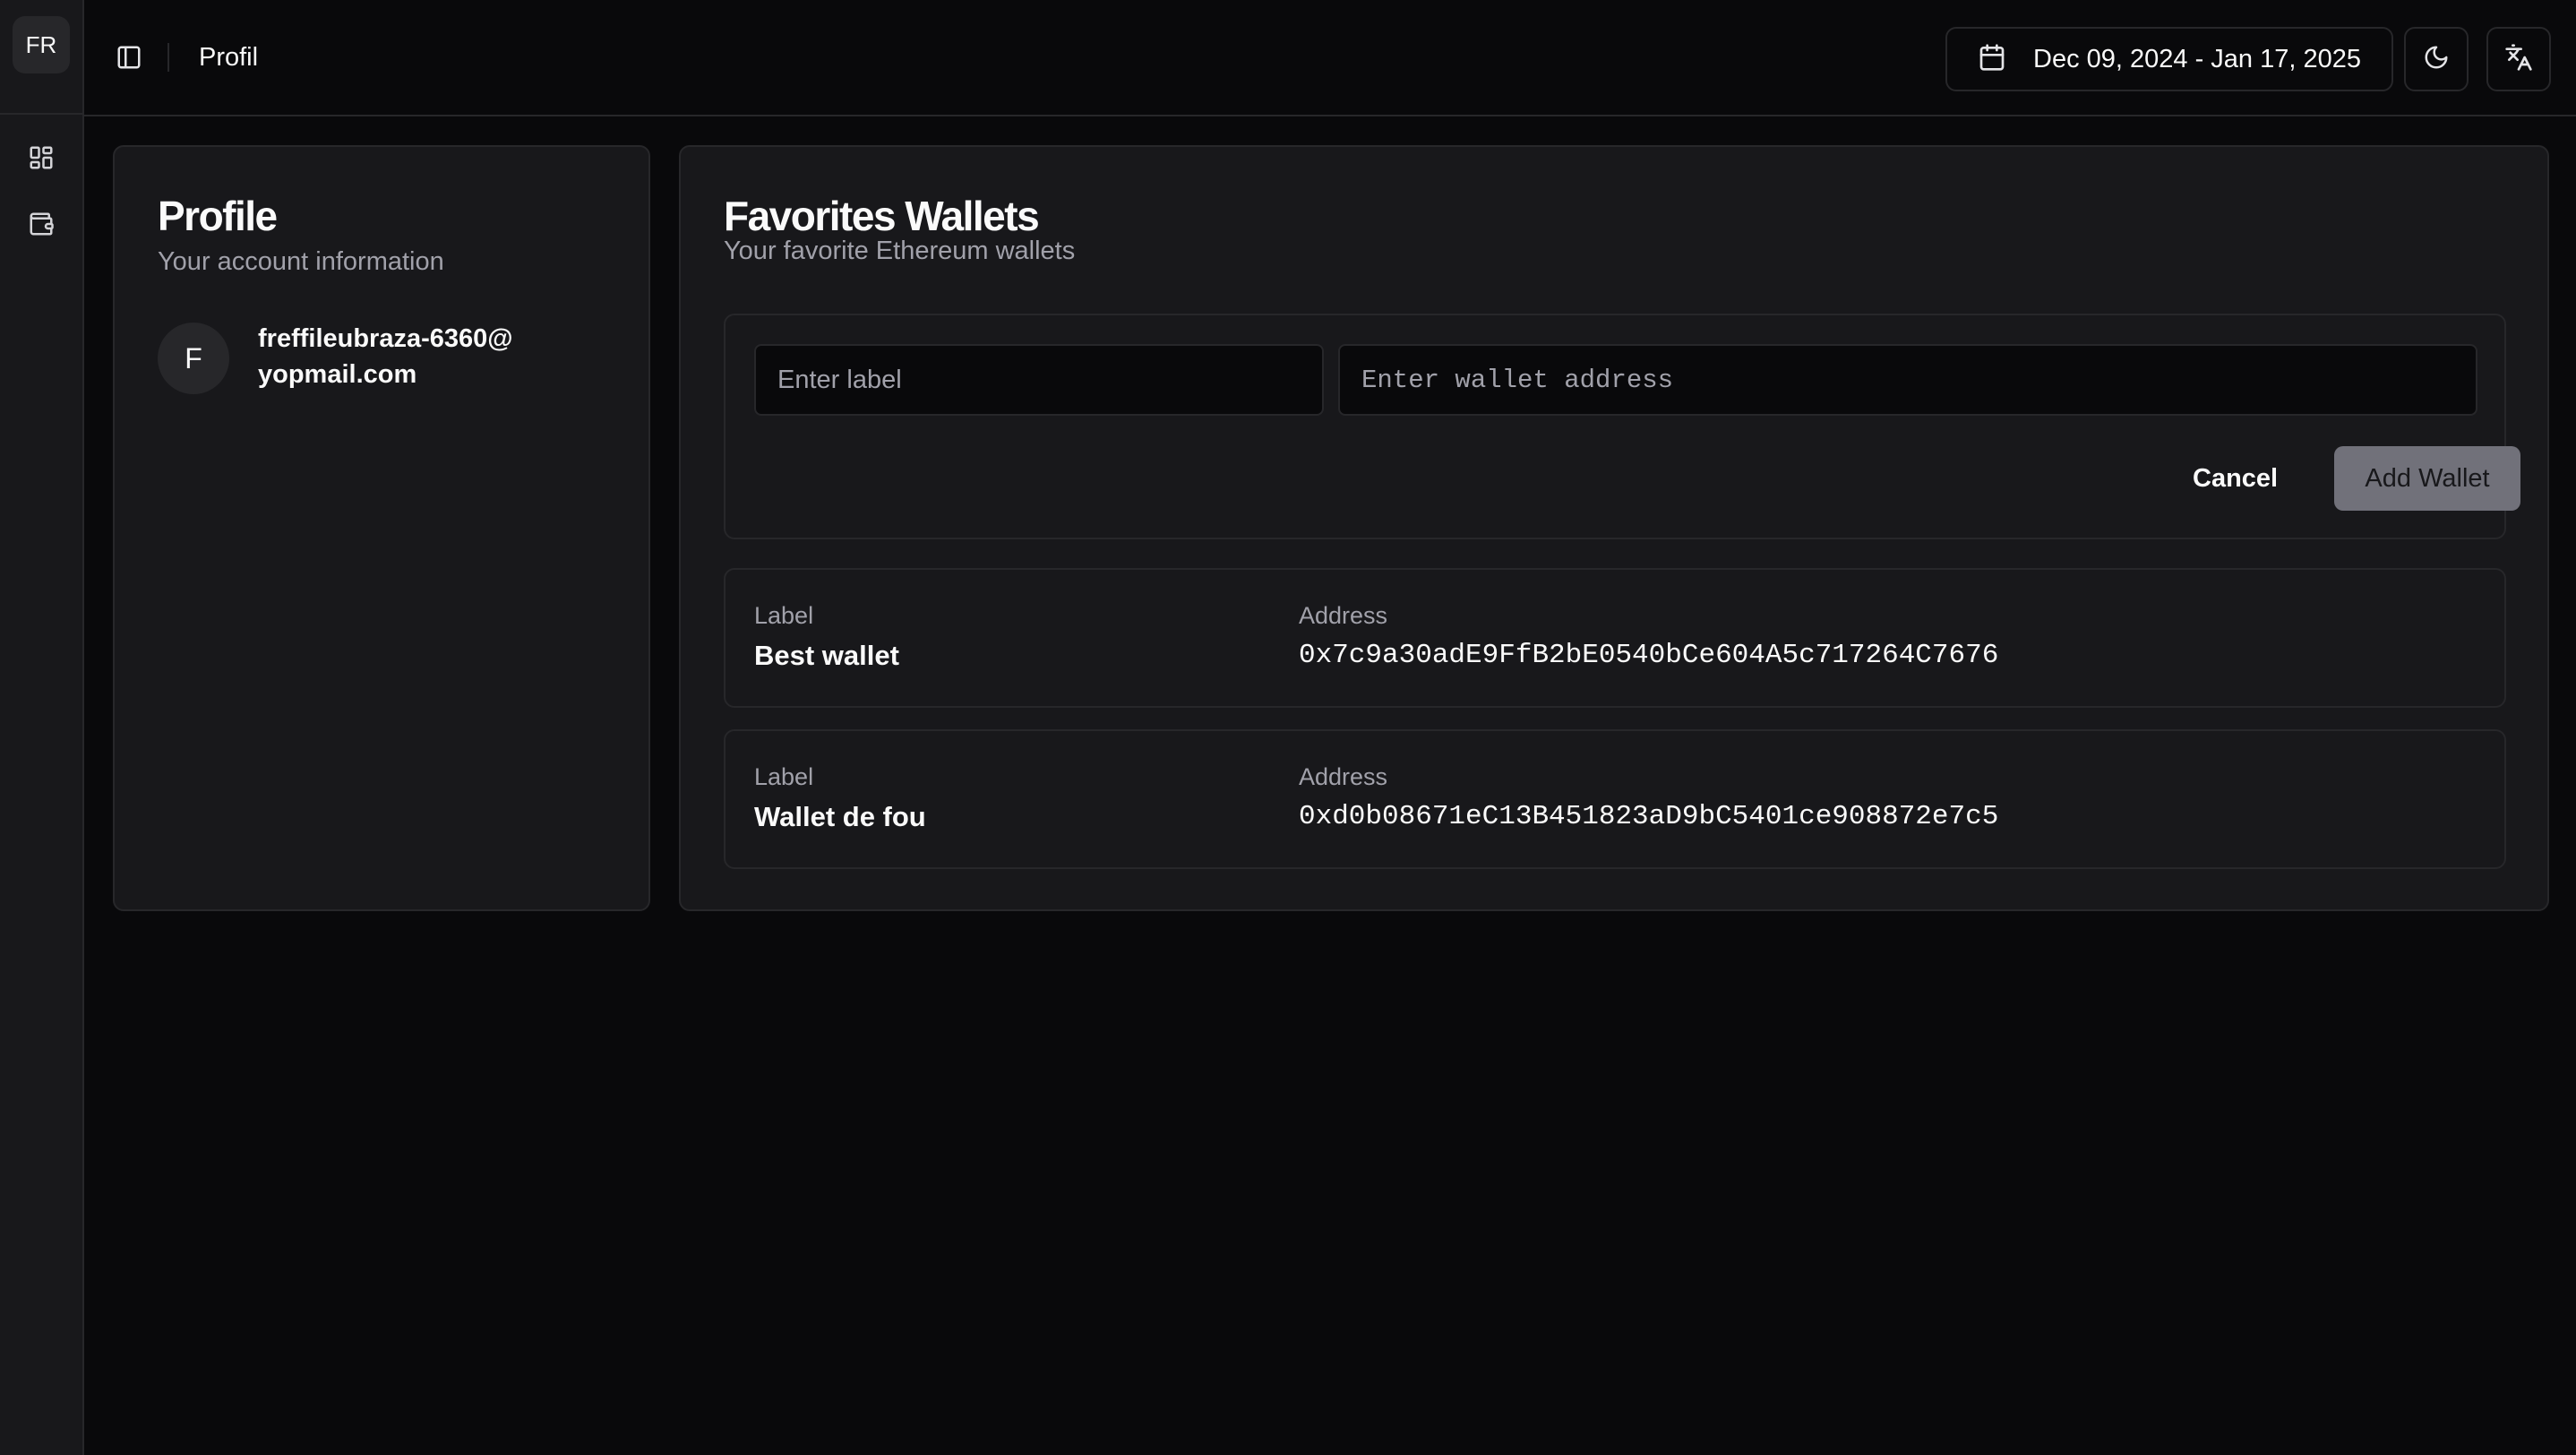 The width and height of the screenshot is (2576, 1455). Describe the element at coordinates (193, 358) in the screenshot. I see `user-avatar: F` at that location.